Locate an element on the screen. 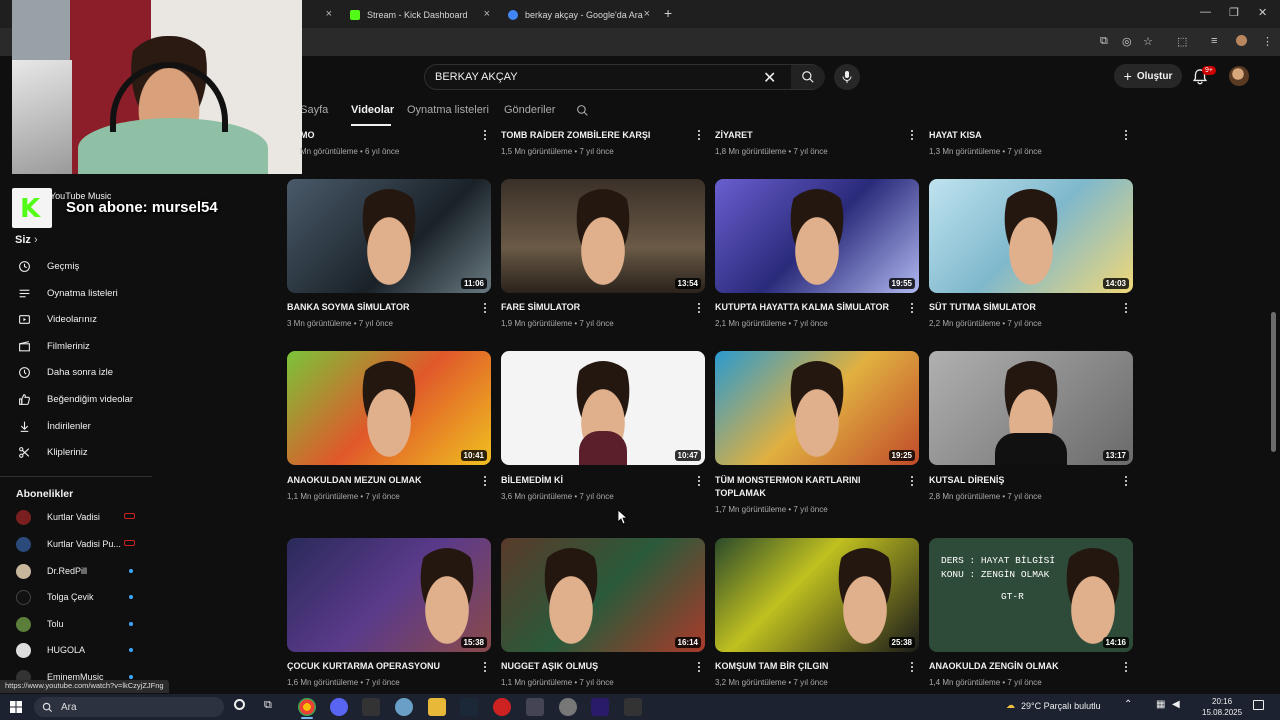  video-title: SÜT TUTMA SİMULATOR is located at coordinates (1019, 307).